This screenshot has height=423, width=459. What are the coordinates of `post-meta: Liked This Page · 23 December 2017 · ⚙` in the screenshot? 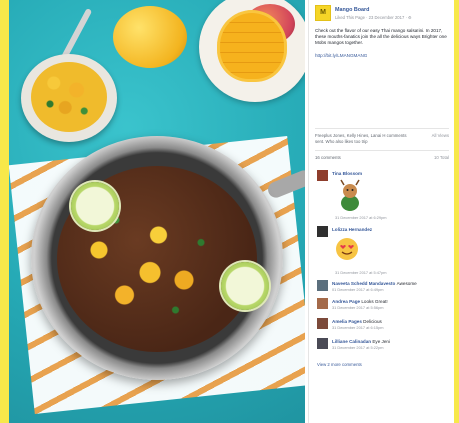 It's located at (373, 17).